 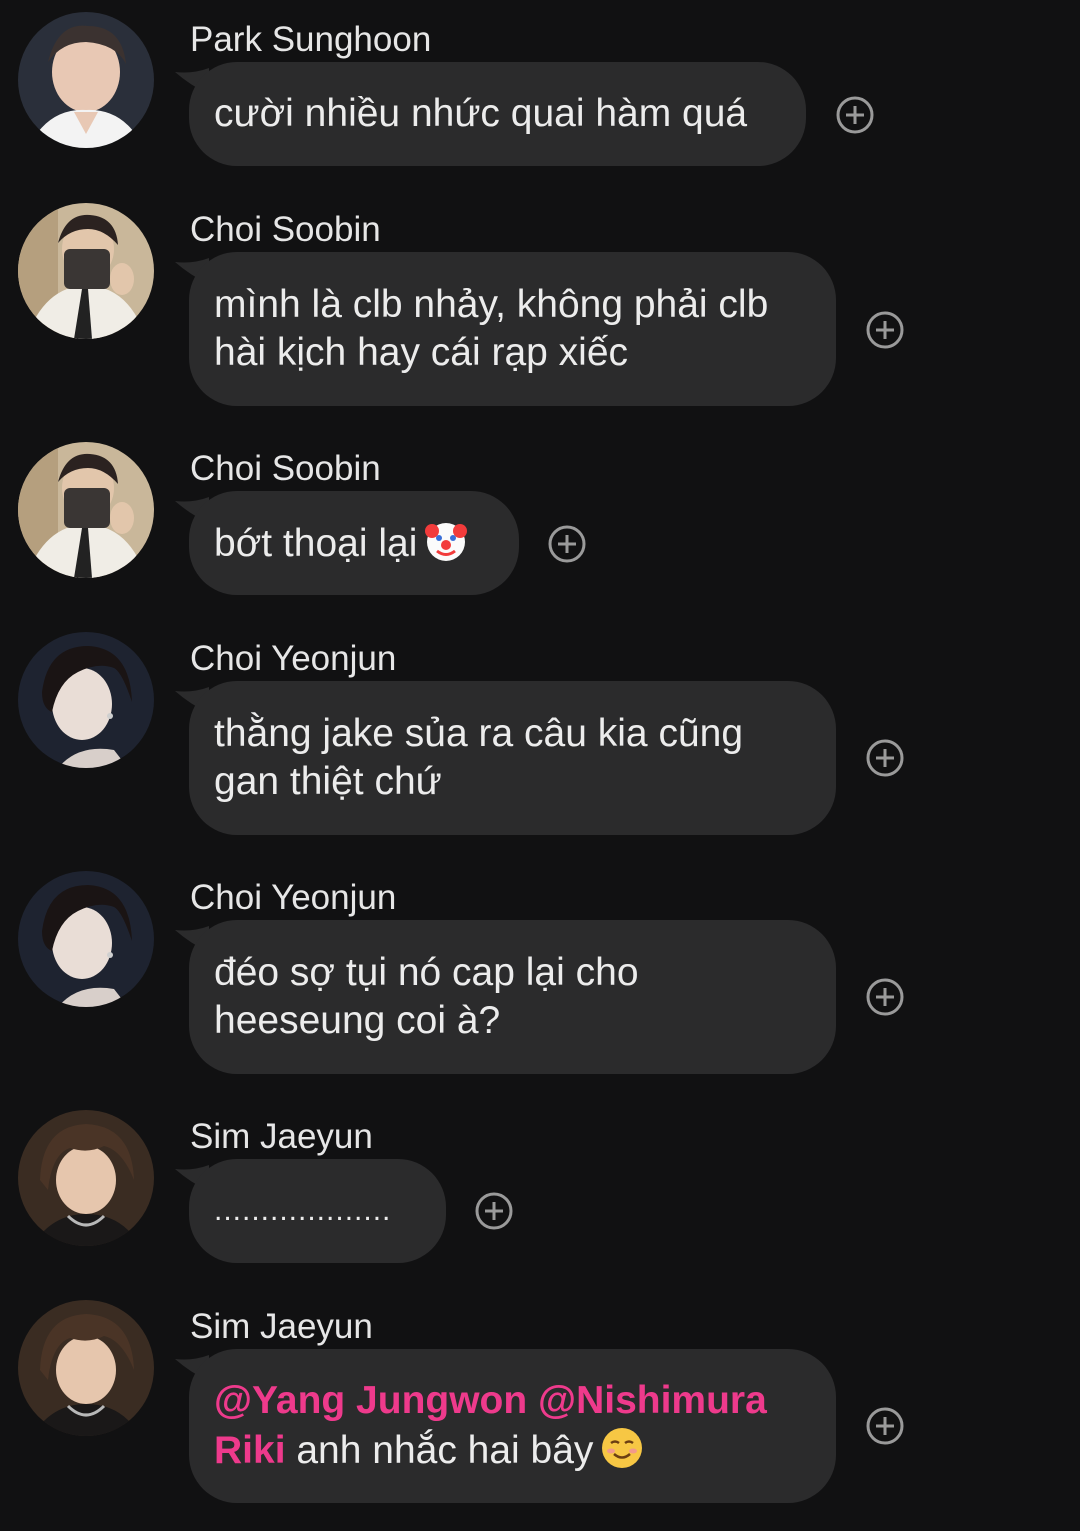 What do you see at coordinates (250, 1450) in the screenshot?
I see `mention-link: Riki` at bounding box center [250, 1450].